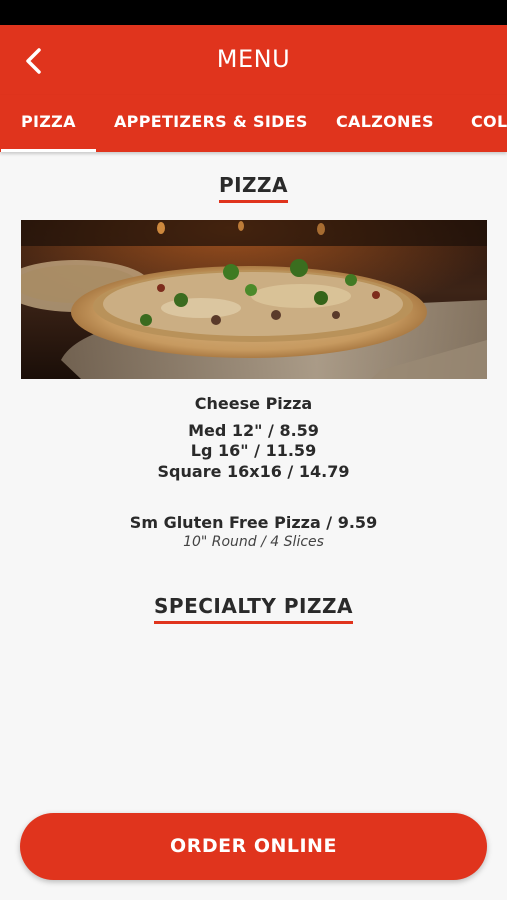 Image resolution: width=507 pixels, height=900 pixels. What do you see at coordinates (253, 522) in the screenshot?
I see `item-gluten-free-name: Sm Gluten Free Pizza / 9.59` at bounding box center [253, 522].